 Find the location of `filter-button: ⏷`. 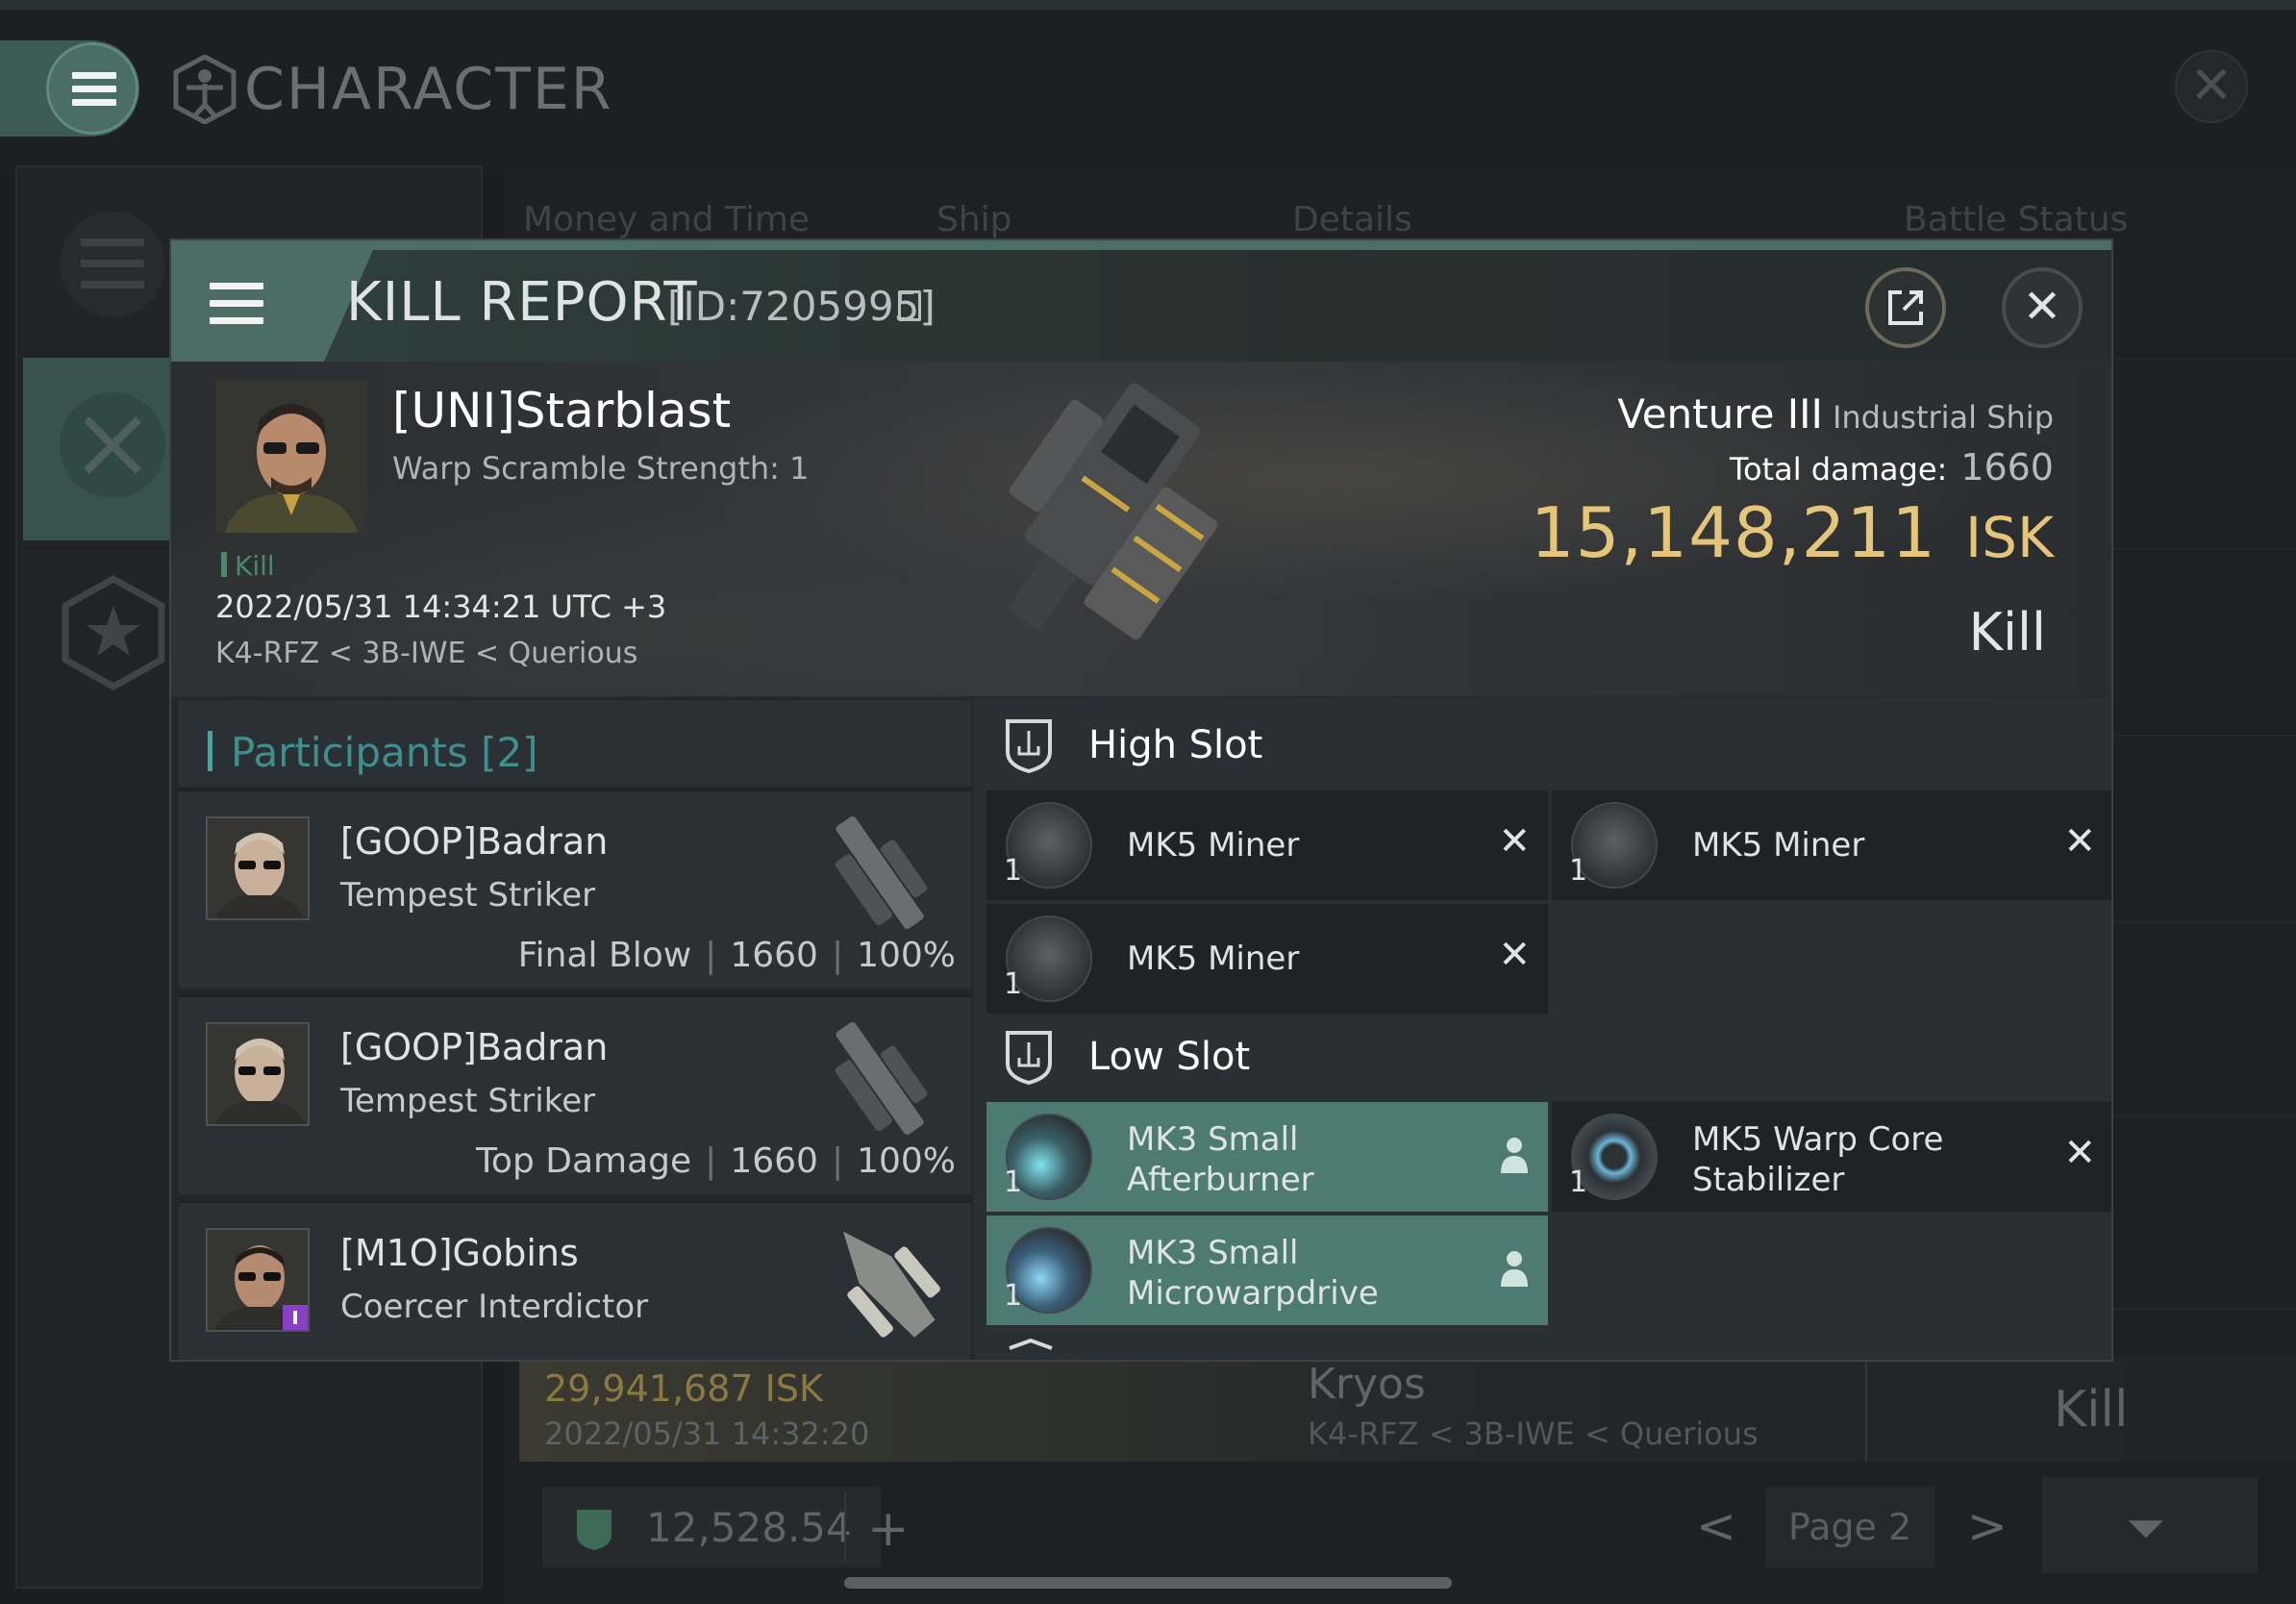

filter-button: ⏷ is located at coordinates (2150, 1525).